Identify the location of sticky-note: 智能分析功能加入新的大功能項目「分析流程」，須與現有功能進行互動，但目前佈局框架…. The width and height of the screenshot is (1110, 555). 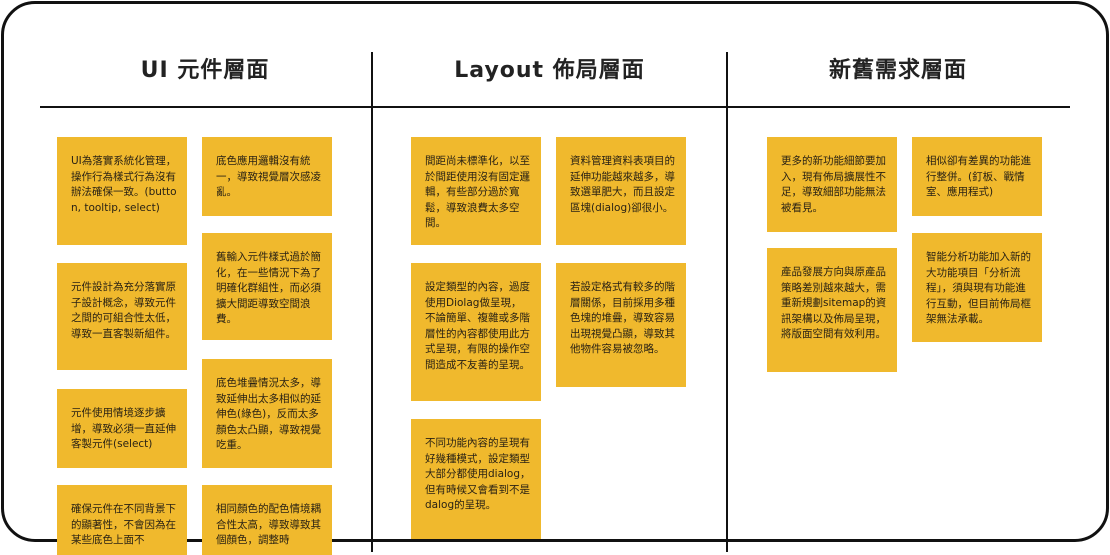
(977, 287).